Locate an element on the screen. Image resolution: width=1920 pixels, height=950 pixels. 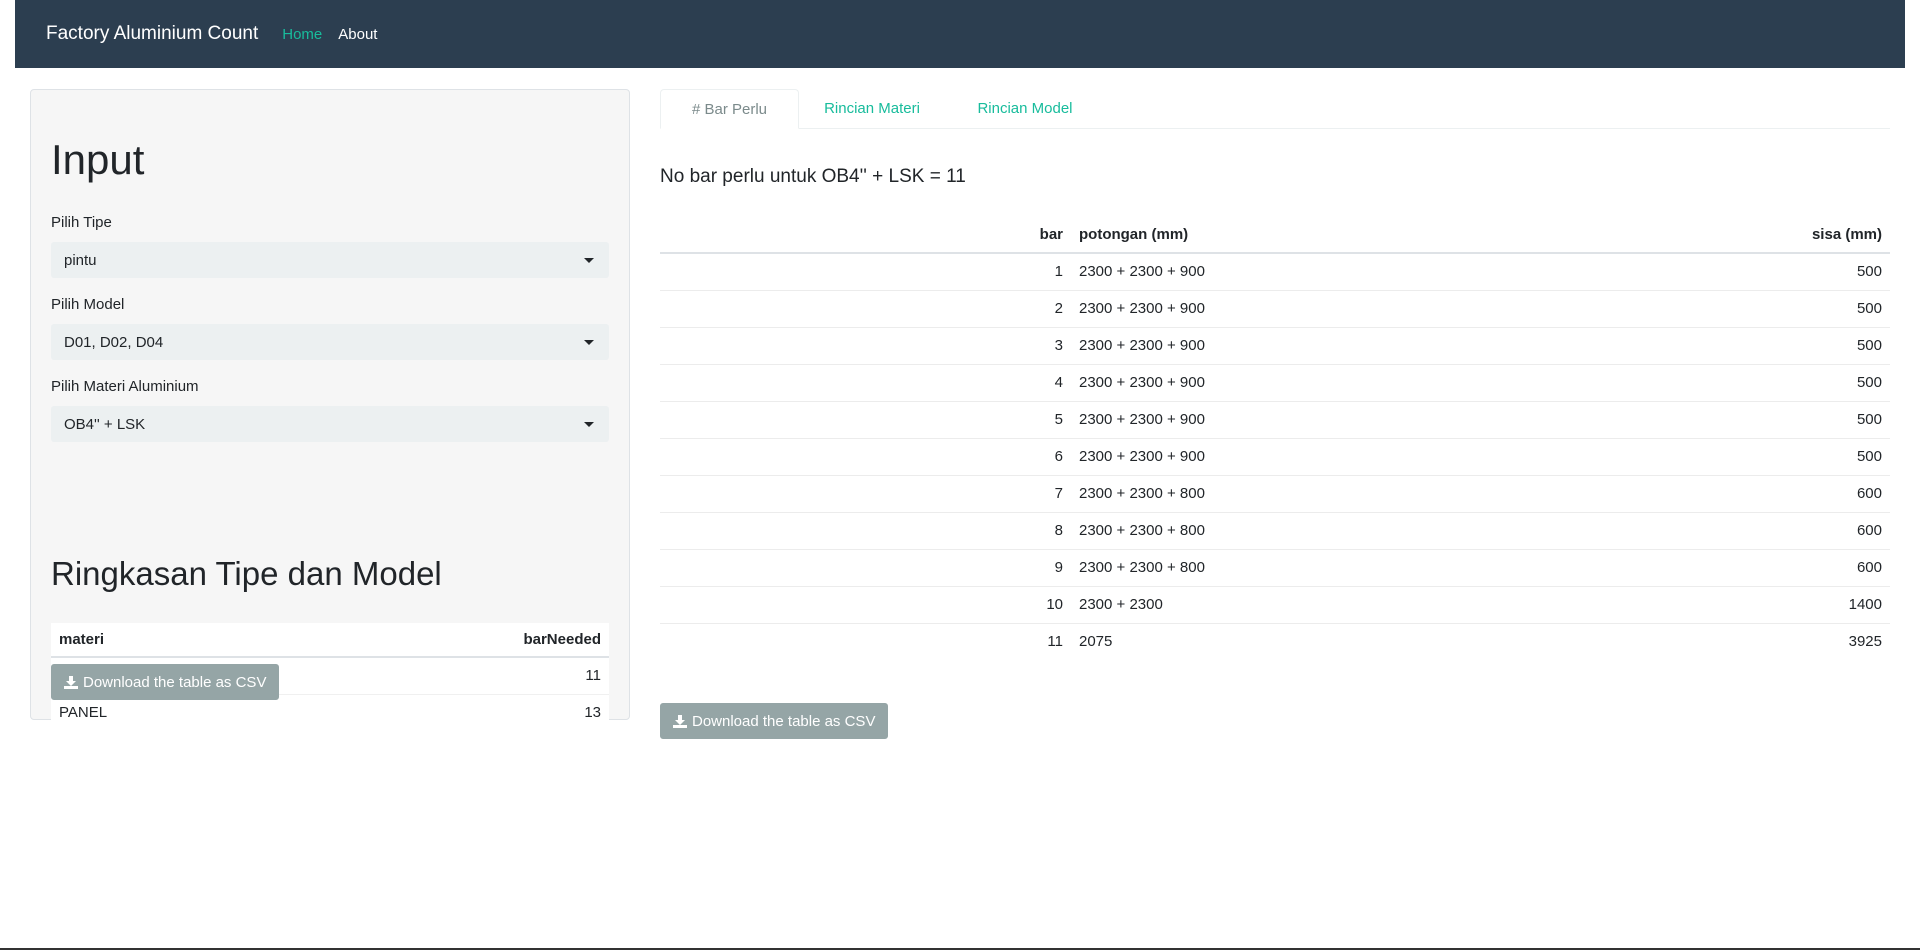
materi-label: Pilih Materi Aluminium is located at coordinates (125, 386).